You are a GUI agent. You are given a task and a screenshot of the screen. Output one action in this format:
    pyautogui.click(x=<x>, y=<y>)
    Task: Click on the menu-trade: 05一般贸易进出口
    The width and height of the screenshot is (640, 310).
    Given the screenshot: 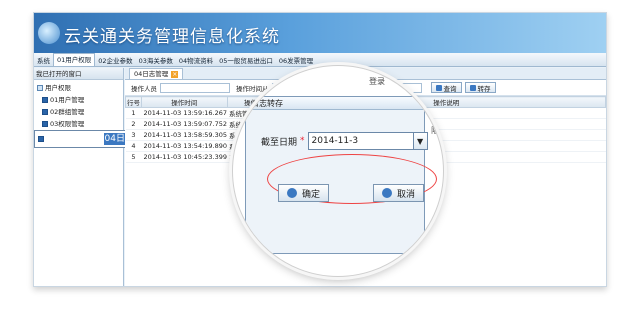 What is the action you would take?
    pyautogui.click(x=246, y=60)
    